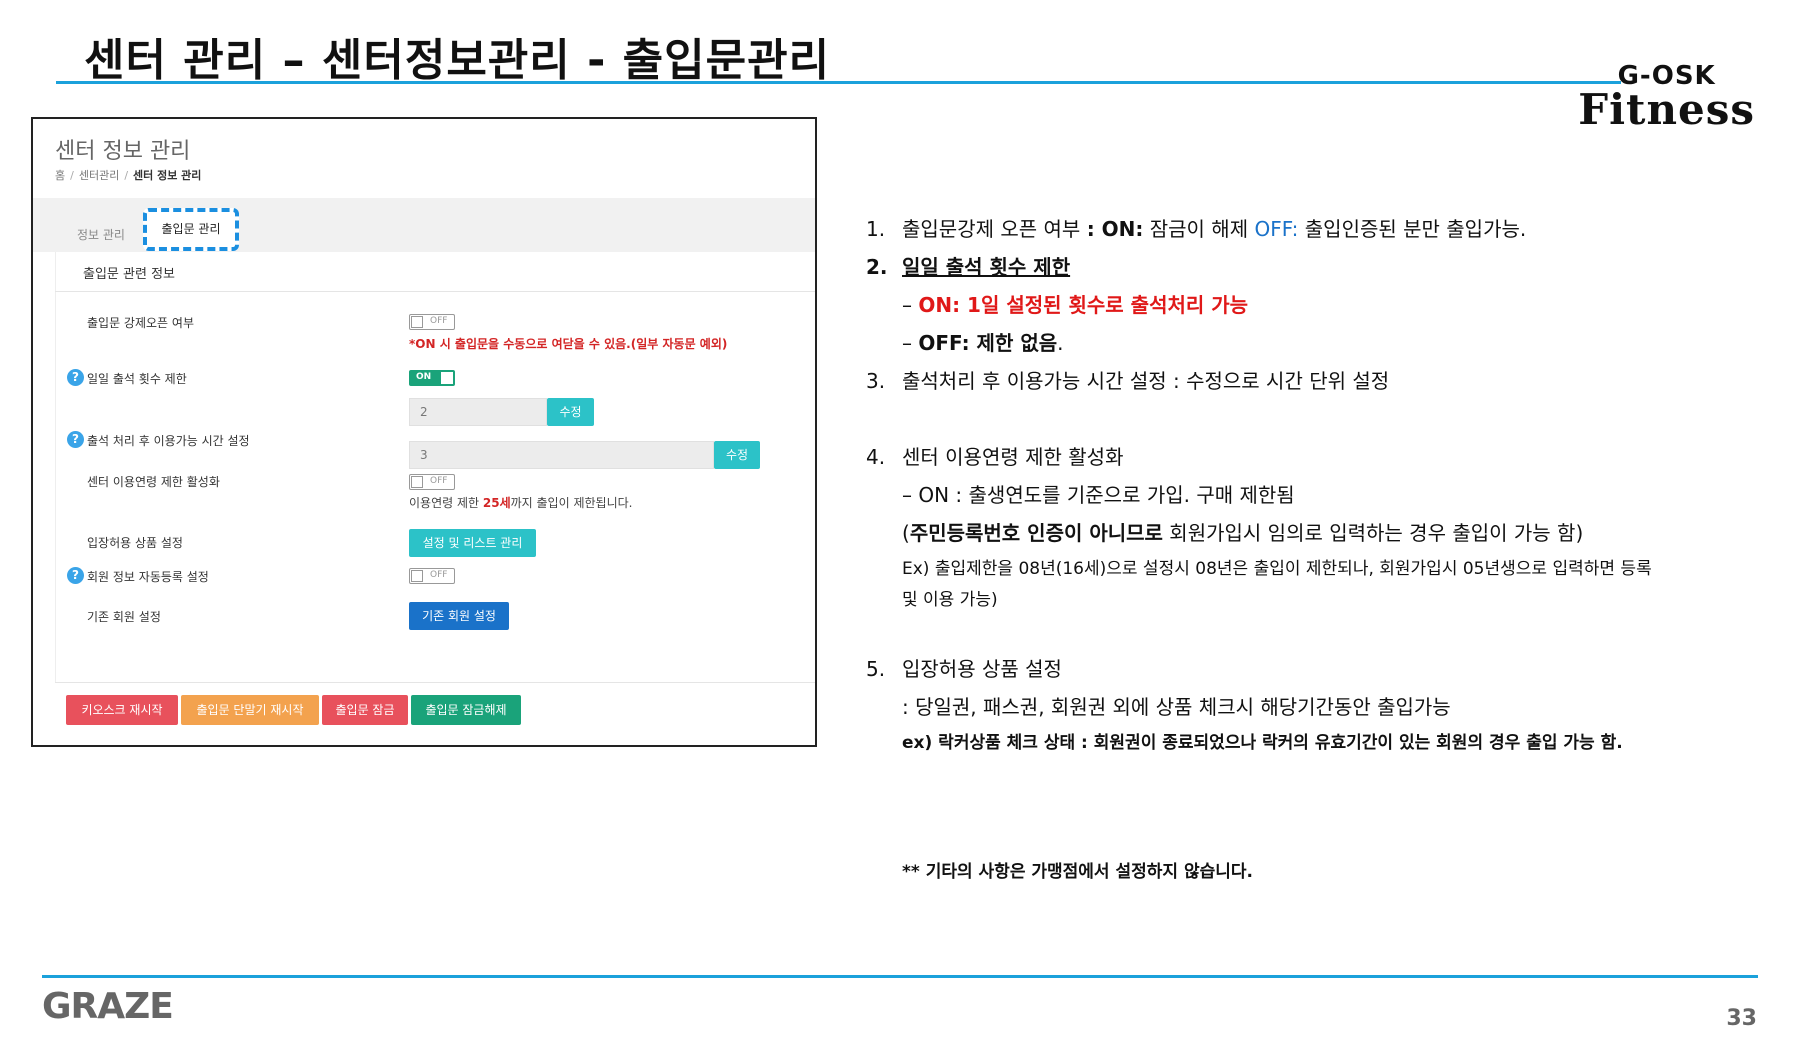  I want to click on brand-main-text: Fitness, so click(1666, 109).